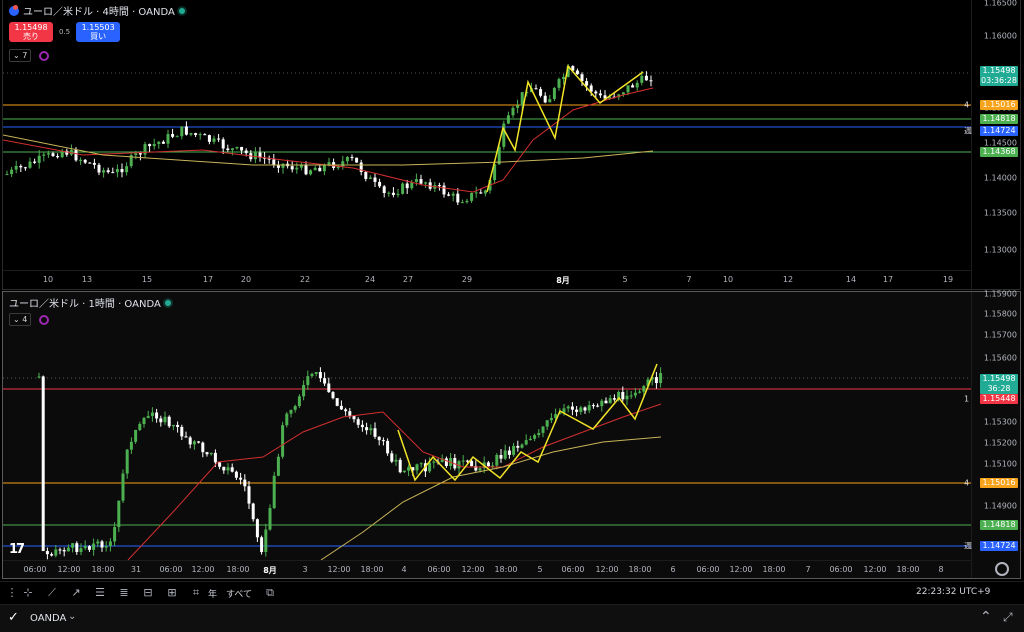  I want to click on symbol-title-1h: ユーロ／米ドル · 1時間 · OANDA, so click(85, 302).